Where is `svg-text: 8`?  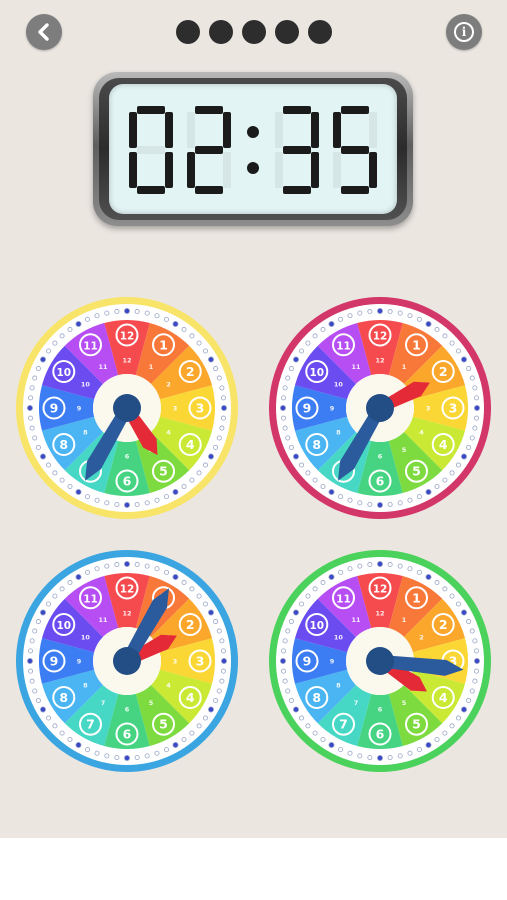
svg-text: 8 is located at coordinates (63, 697).